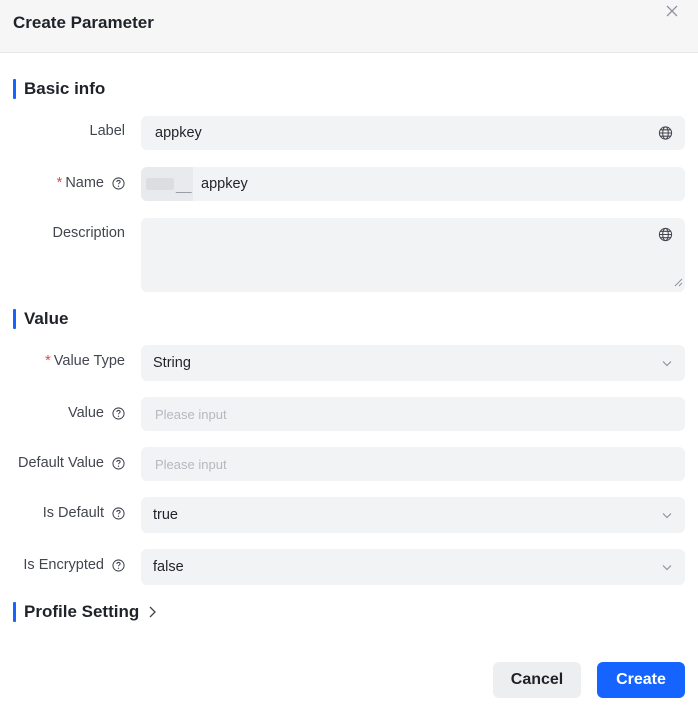  I want to click on name-input-value: appkey, so click(224, 184).